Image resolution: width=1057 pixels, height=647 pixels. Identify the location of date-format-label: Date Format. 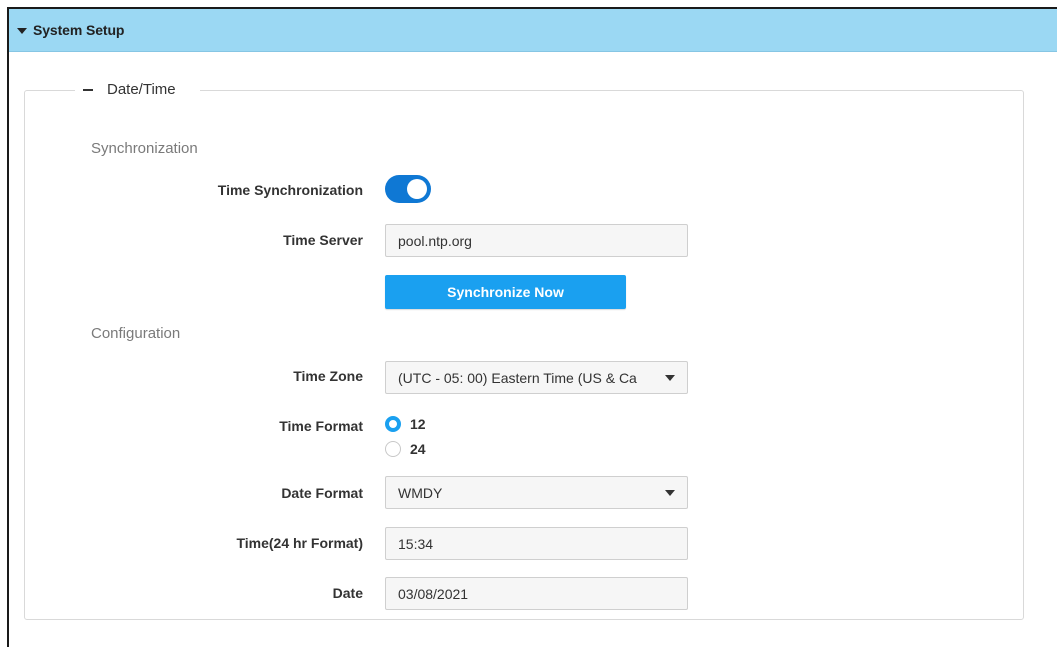
(322, 493).